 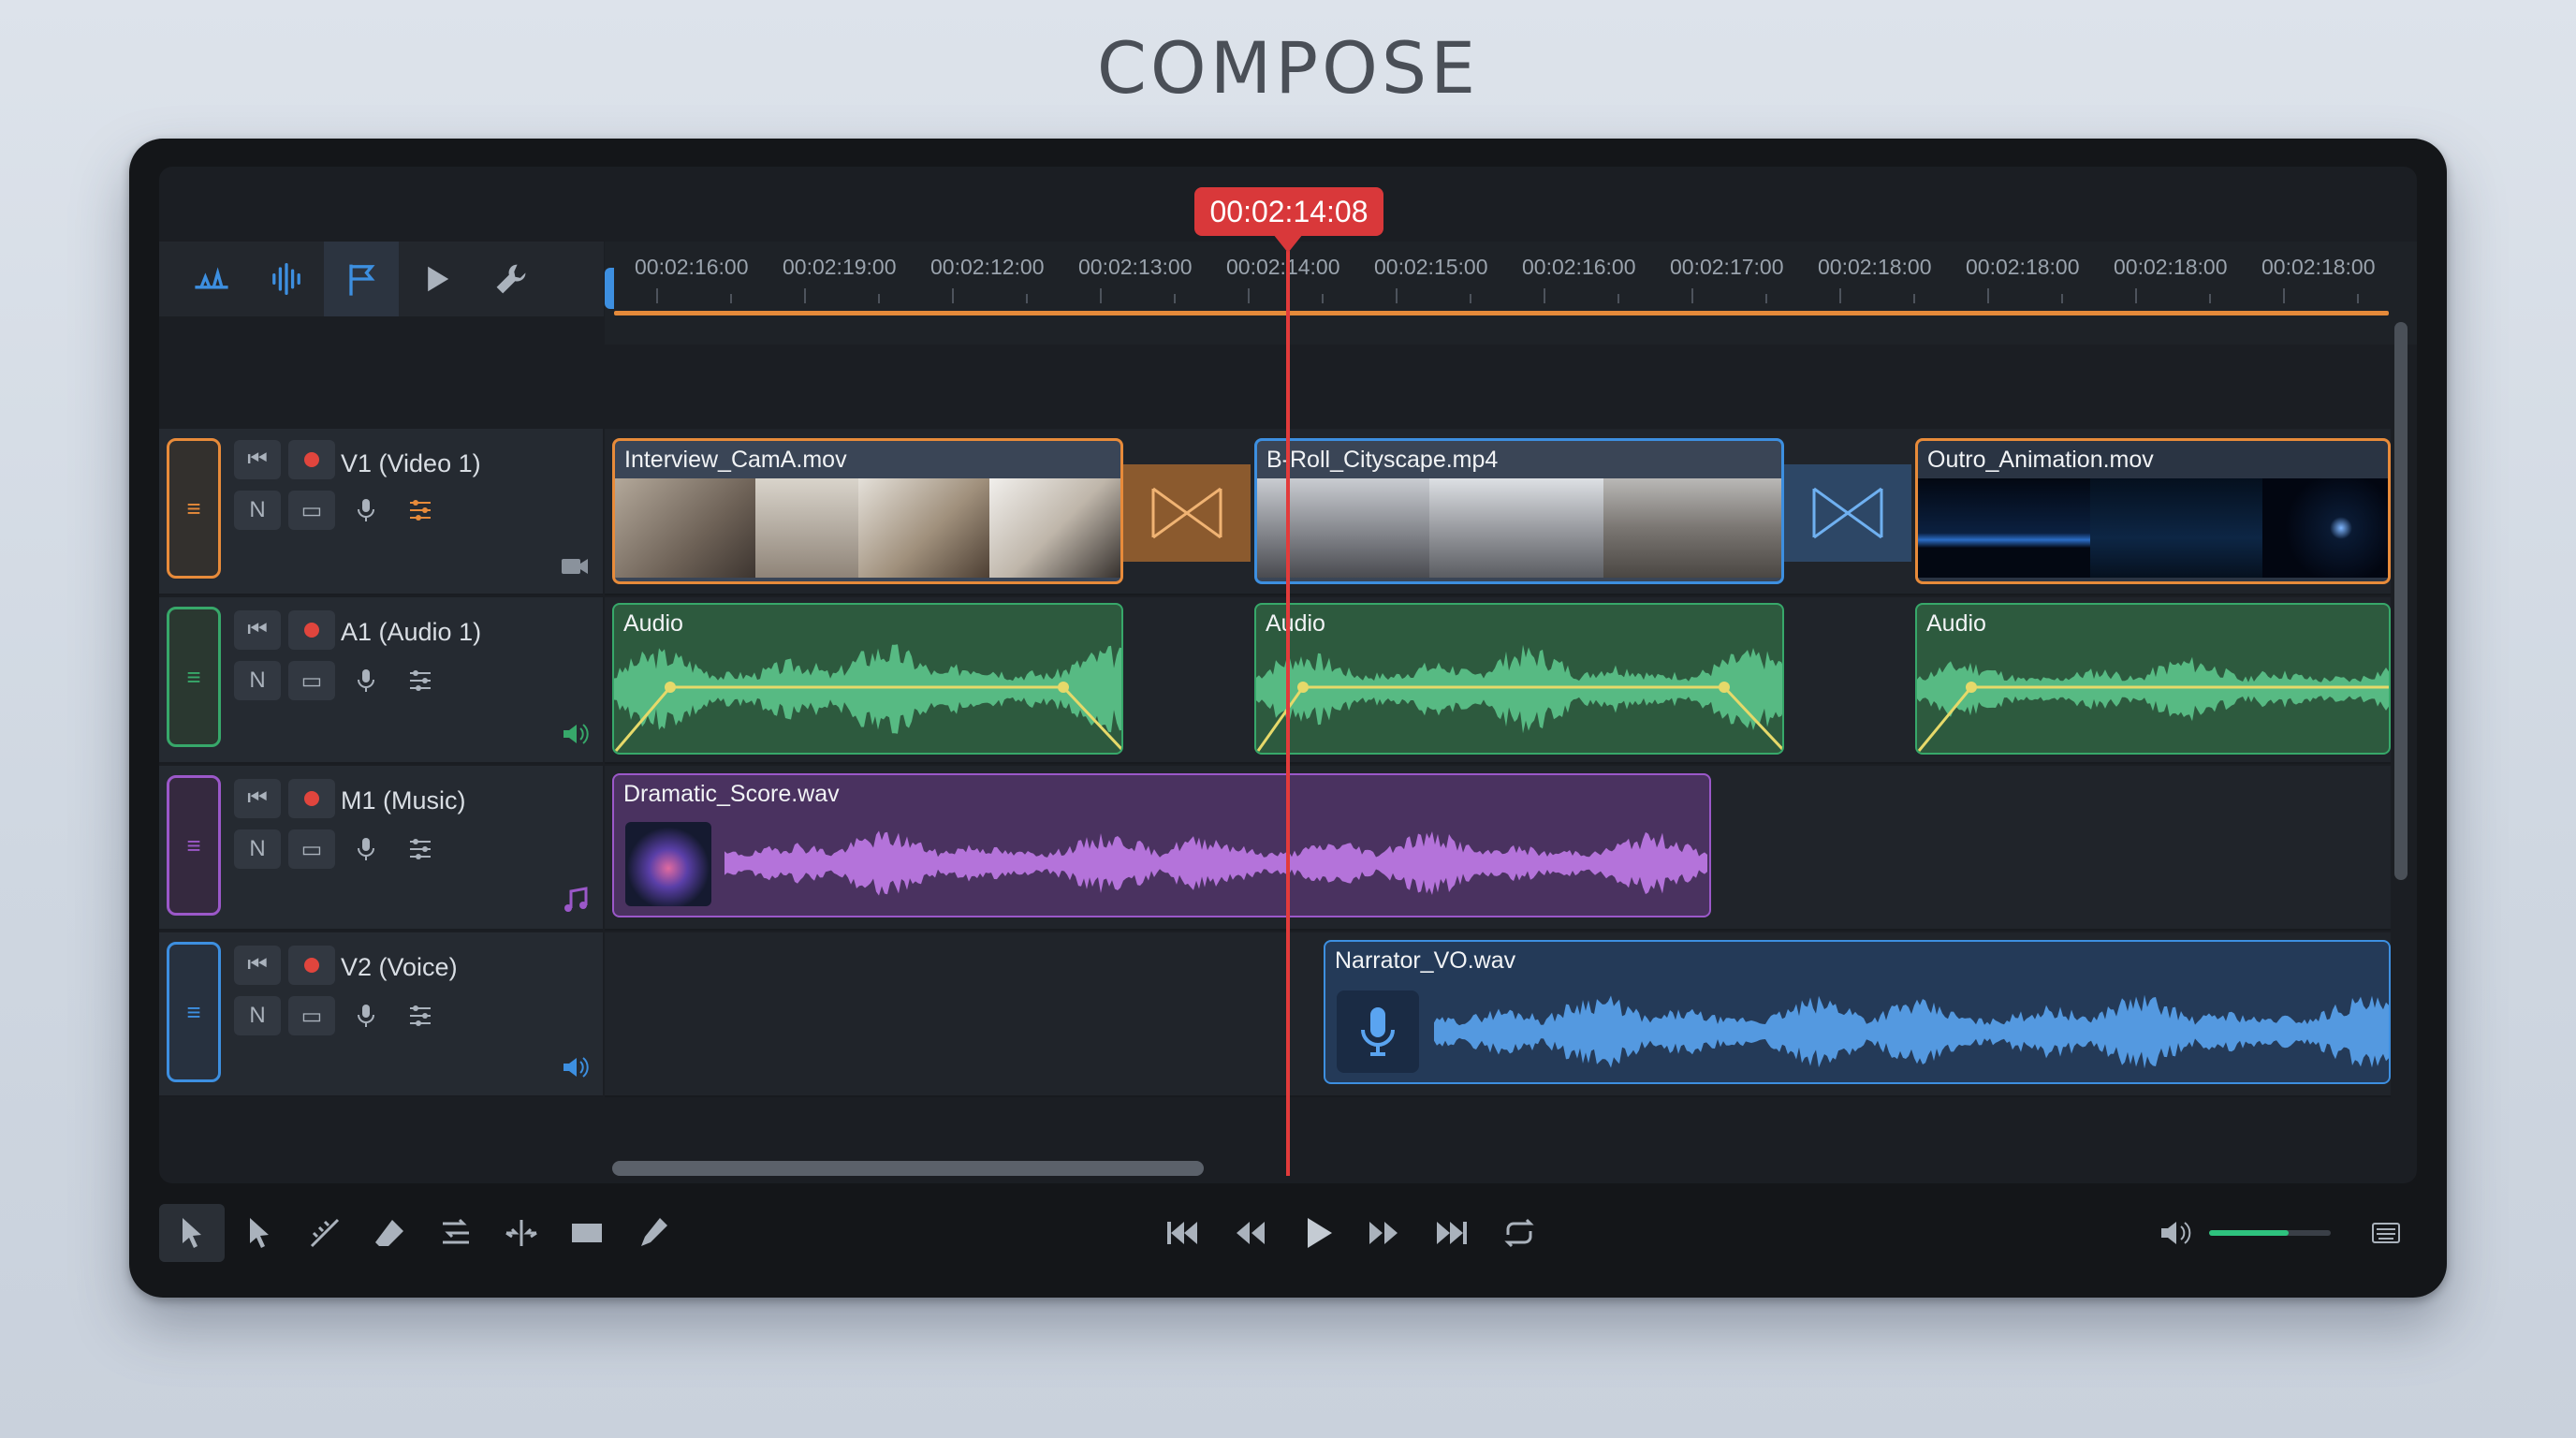 What do you see at coordinates (1182, 1233) in the screenshot?
I see `skip-start-icon` at bounding box center [1182, 1233].